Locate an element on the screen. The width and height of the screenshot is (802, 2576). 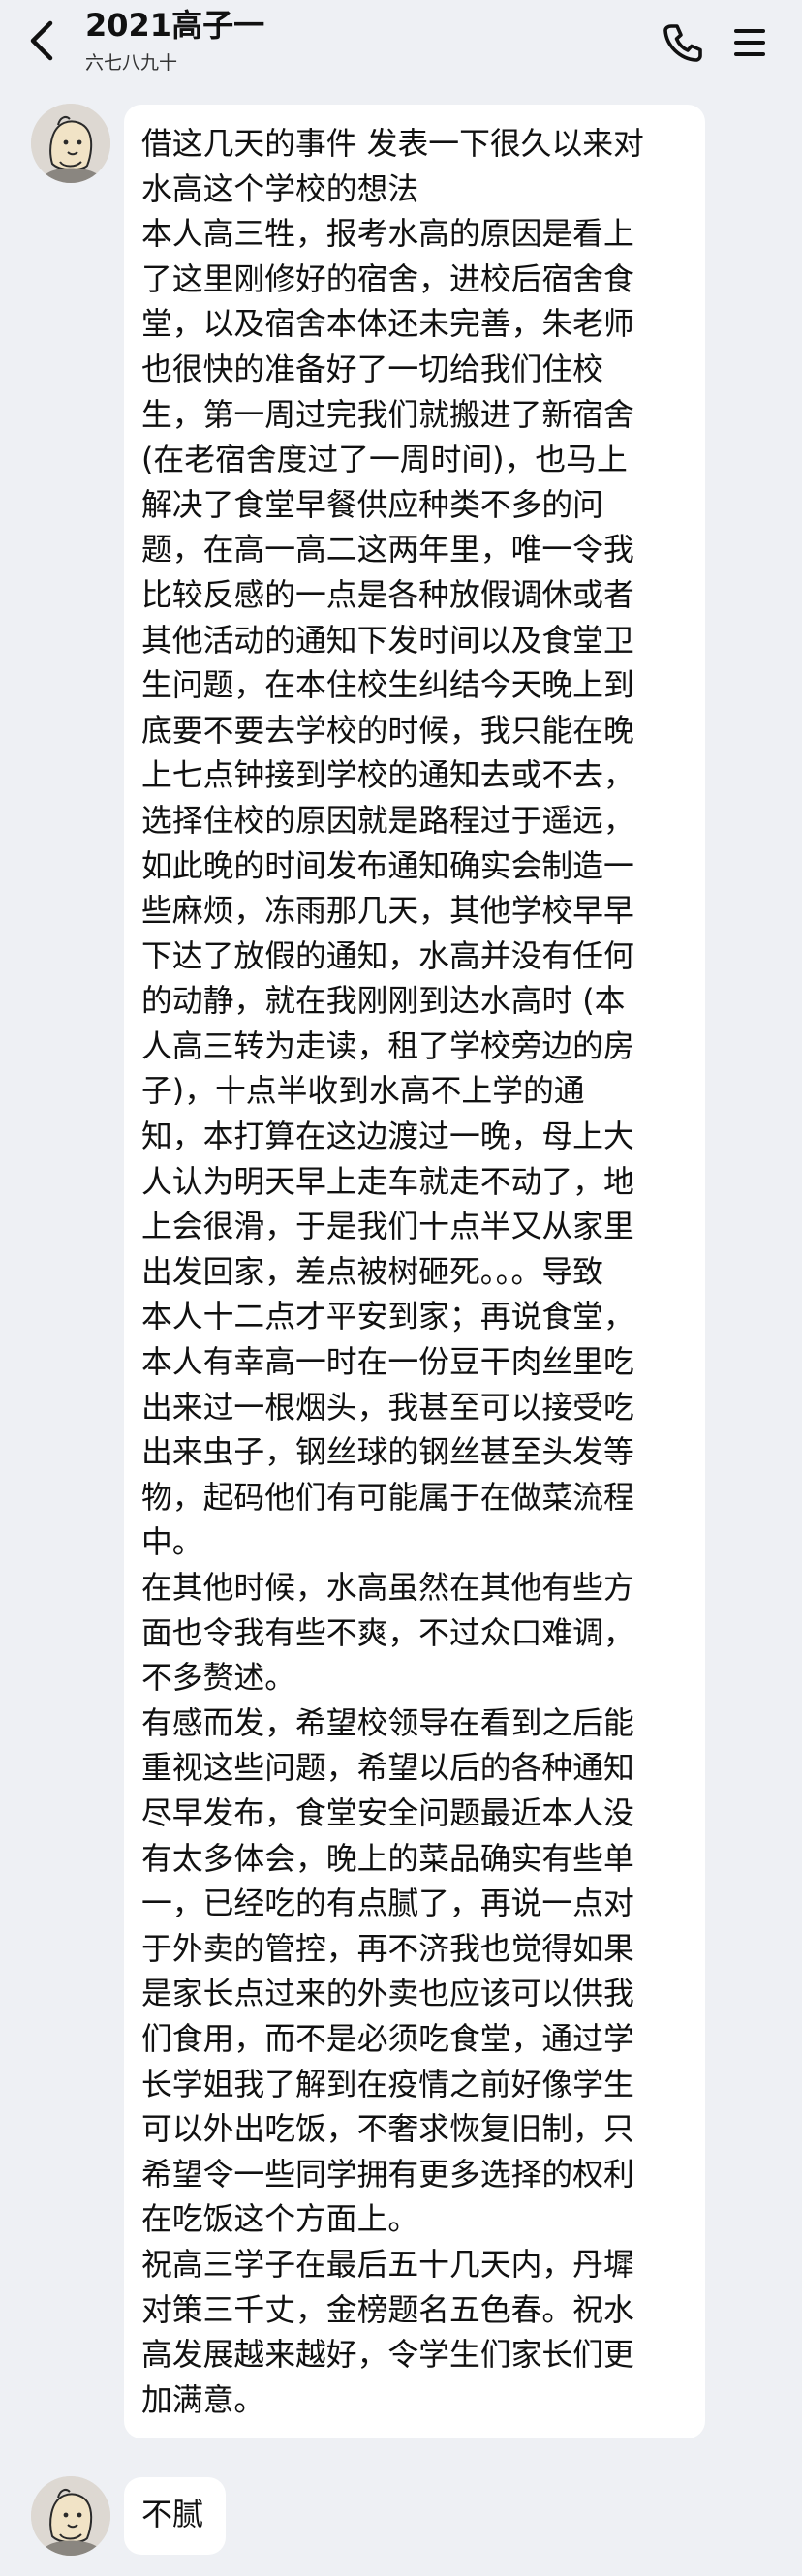
message-line: 生问题，在本住校生纠结今天晚上到 is located at coordinates (388, 685).